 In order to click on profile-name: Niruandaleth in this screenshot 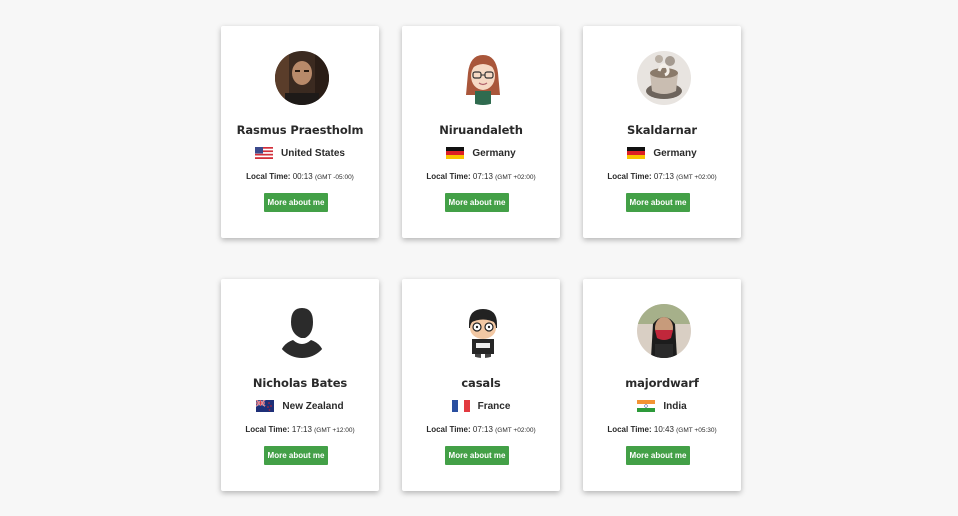, I will do `click(481, 130)`.